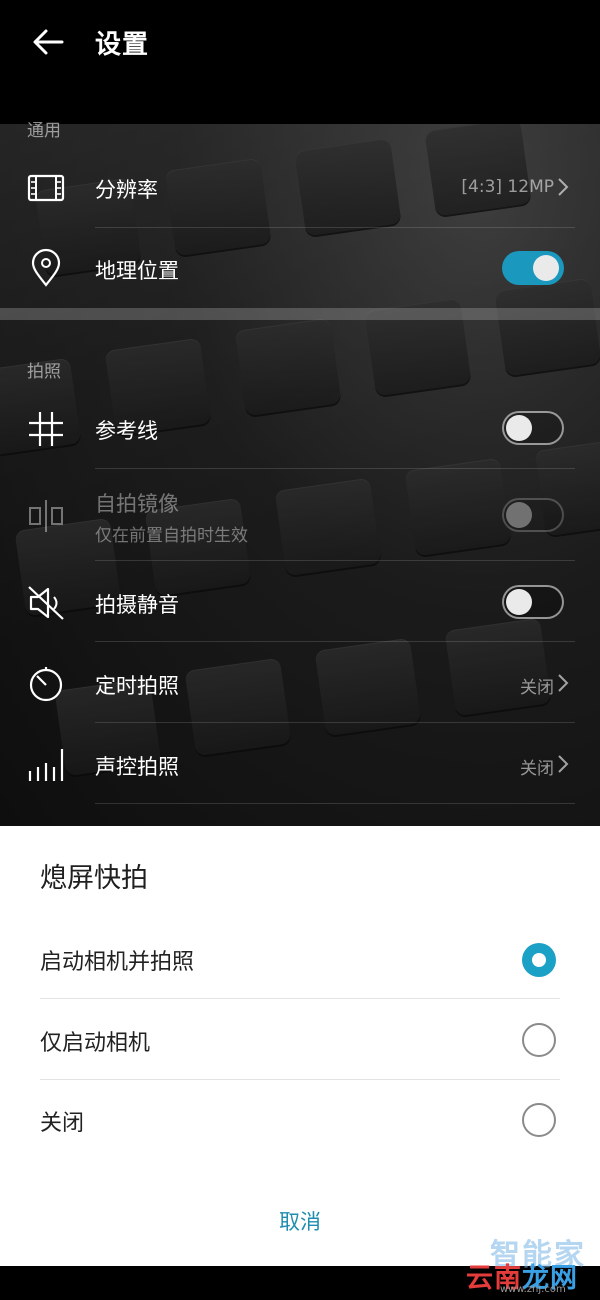  What do you see at coordinates (126, 190) in the screenshot?
I see `resolution-label: 分辨率` at bounding box center [126, 190].